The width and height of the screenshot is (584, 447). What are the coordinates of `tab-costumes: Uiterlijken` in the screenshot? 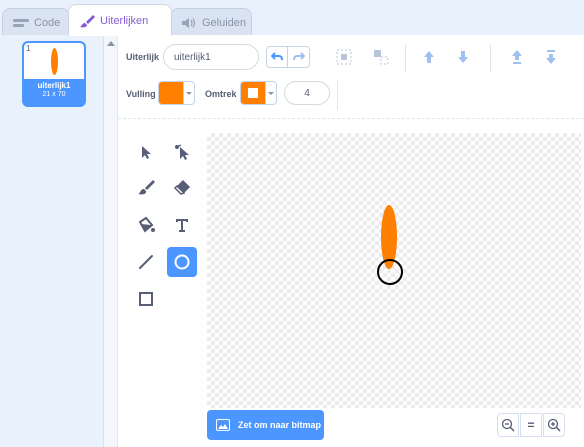 It's located at (120, 20).